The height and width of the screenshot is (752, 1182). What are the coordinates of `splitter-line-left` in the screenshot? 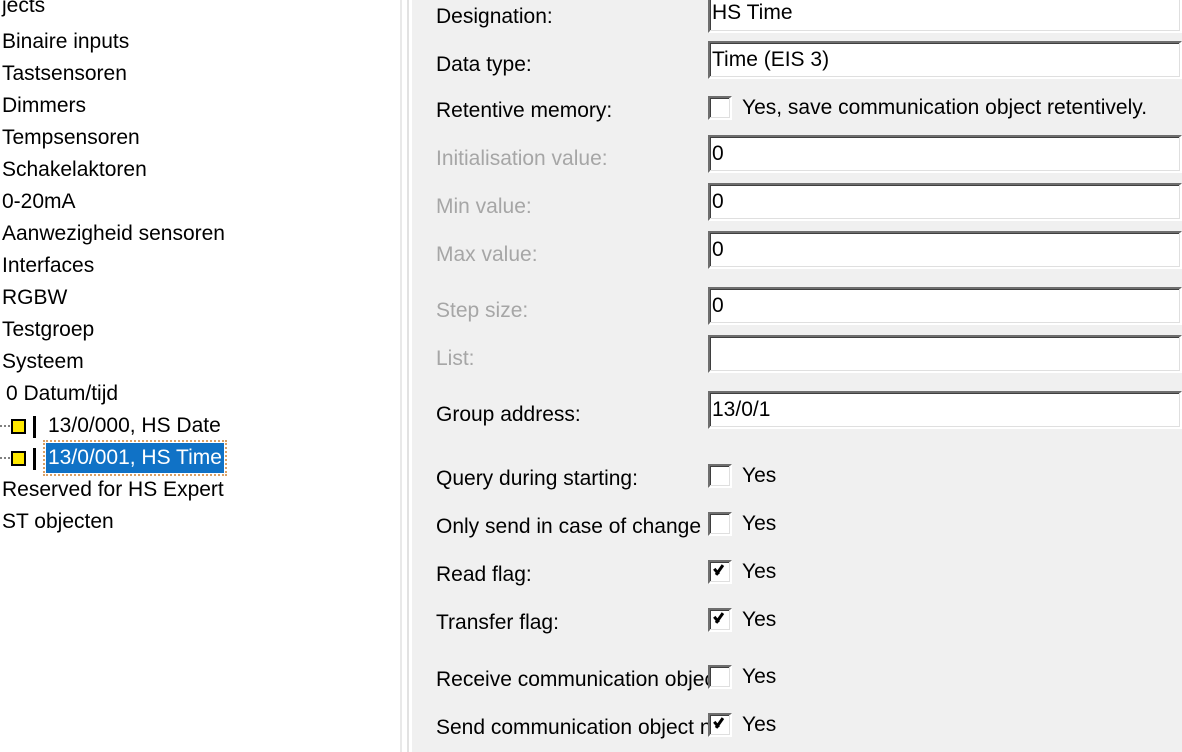 It's located at (401, 376).